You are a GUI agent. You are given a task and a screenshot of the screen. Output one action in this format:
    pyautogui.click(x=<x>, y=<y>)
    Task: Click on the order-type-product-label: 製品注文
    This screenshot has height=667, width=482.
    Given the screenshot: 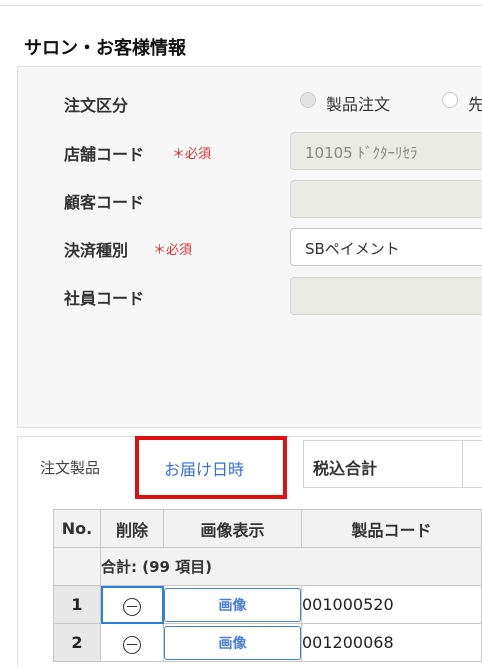 What is the action you would take?
    pyautogui.click(x=358, y=103)
    